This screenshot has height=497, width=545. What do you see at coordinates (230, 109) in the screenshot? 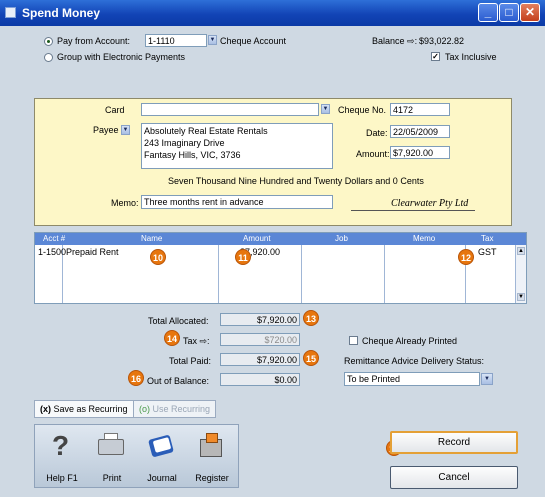
I see `card-field` at bounding box center [230, 109].